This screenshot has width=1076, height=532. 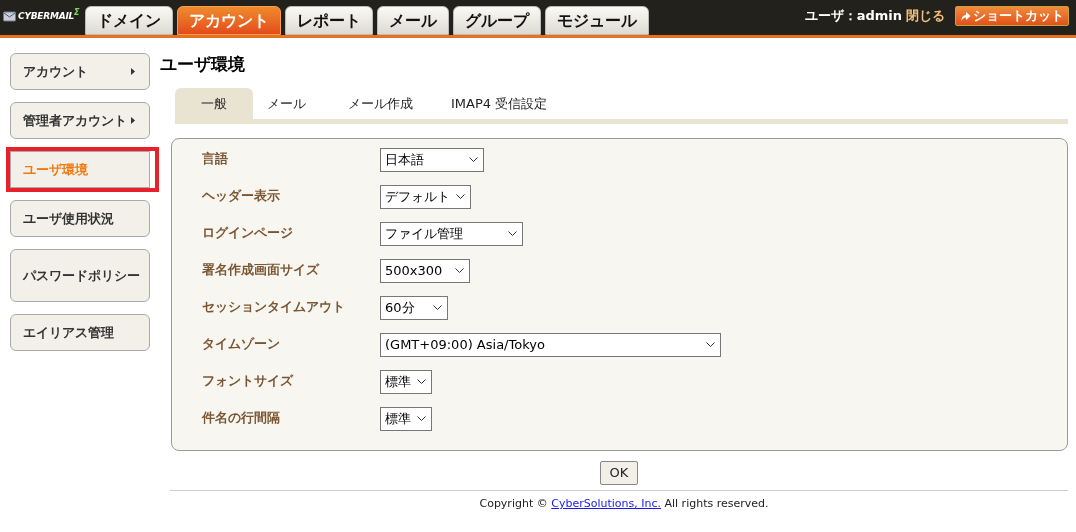 I want to click on page-title: ユーザ環境, so click(x=203, y=64).